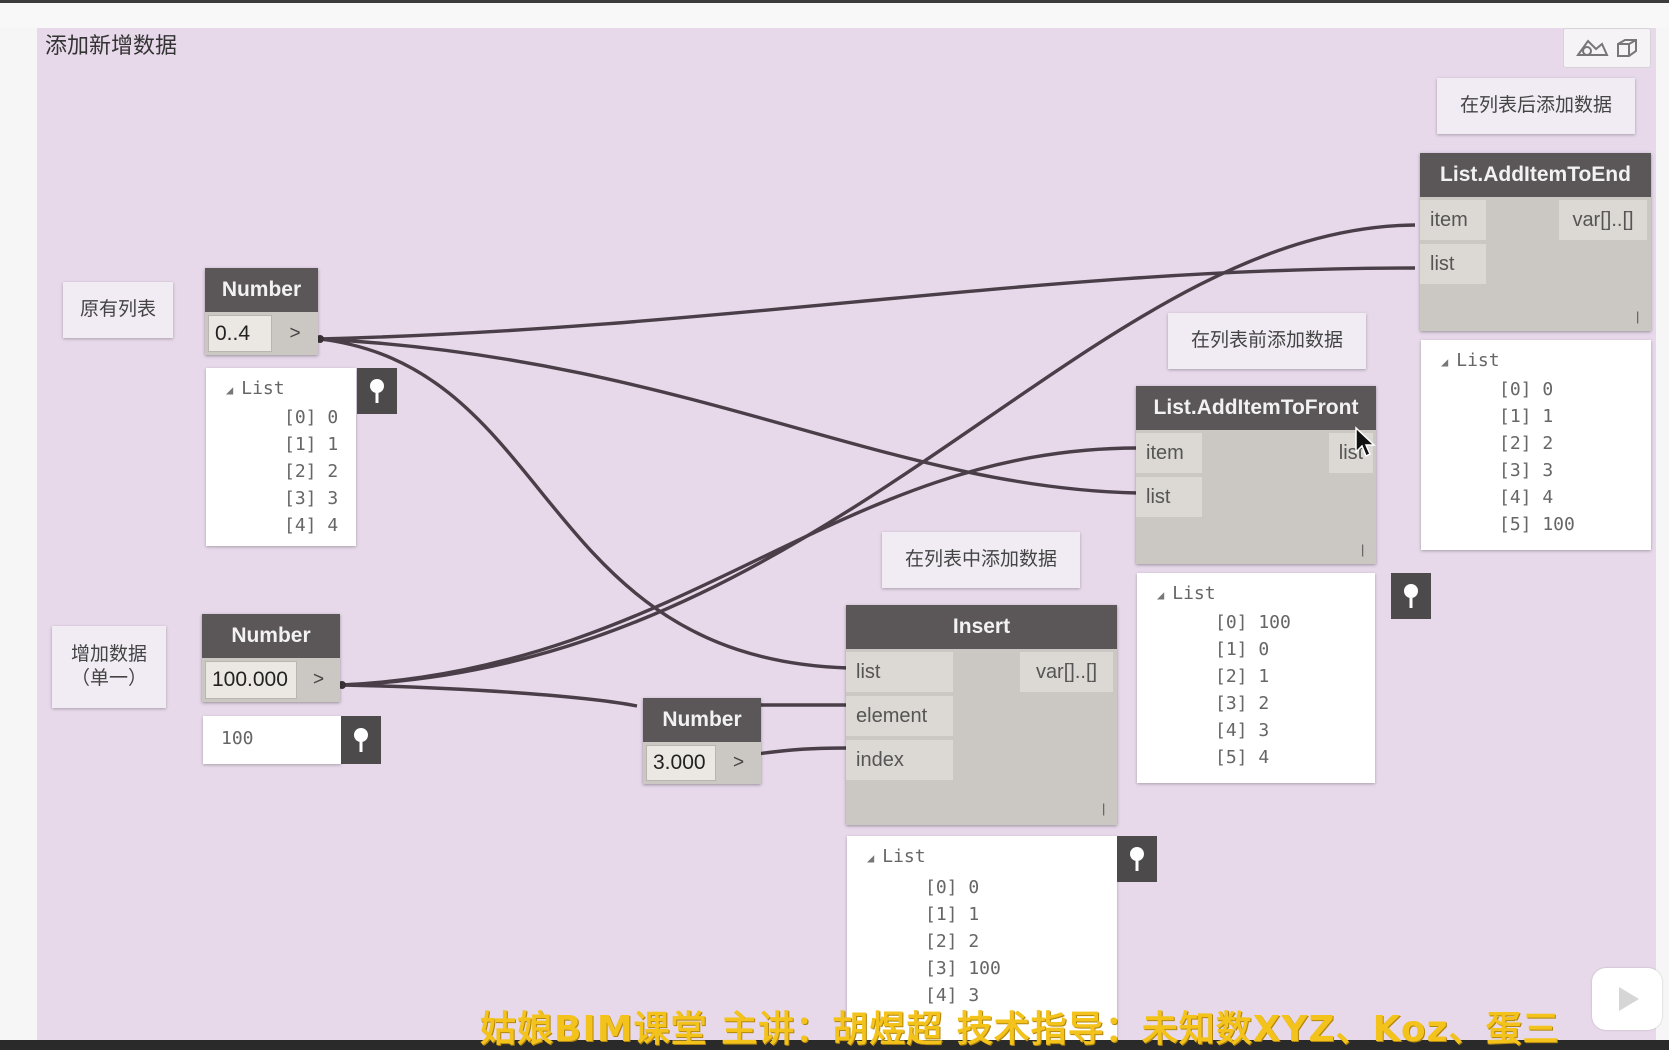 The height and width of the screenshot is (1050, 1669). I want to click on wire-number1-to-front-list, so click(729, 416).